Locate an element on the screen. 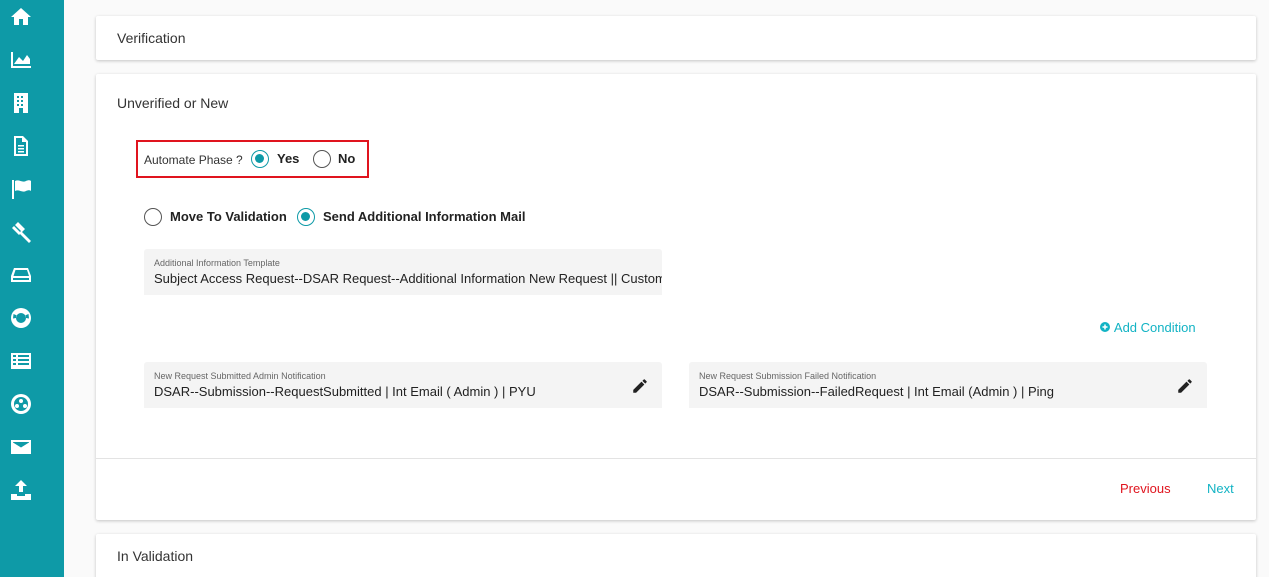 This screenshot has width=1269, height=577. admin-notification-label: New Request Submitted Admin Notification is located at coordinates (240, 376).